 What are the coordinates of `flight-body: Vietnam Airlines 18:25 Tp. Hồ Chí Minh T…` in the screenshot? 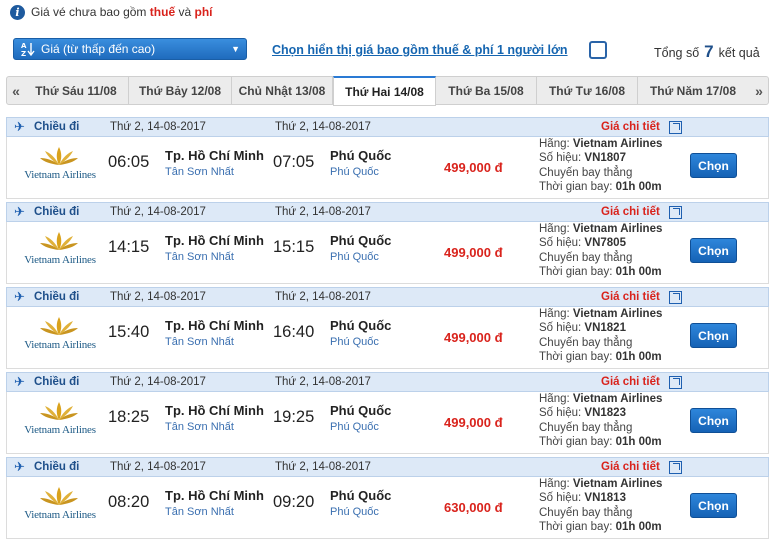 It's located at (387, 423).